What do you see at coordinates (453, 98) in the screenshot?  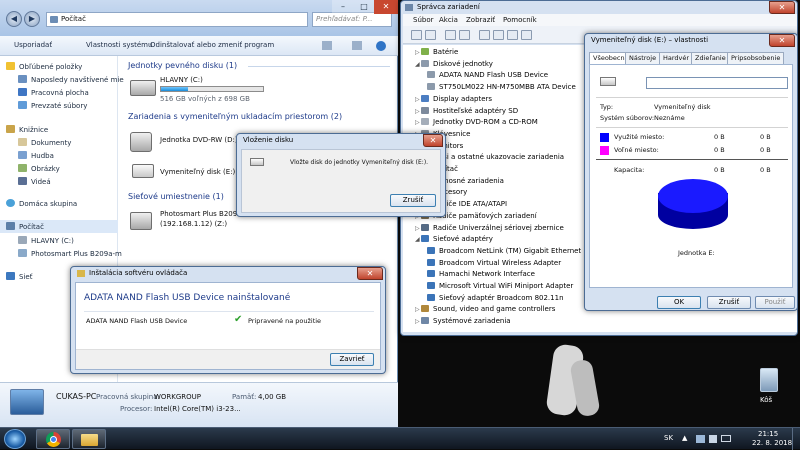 I see `device-category: ▷ Display adapters` at bounding box center [453, 98].